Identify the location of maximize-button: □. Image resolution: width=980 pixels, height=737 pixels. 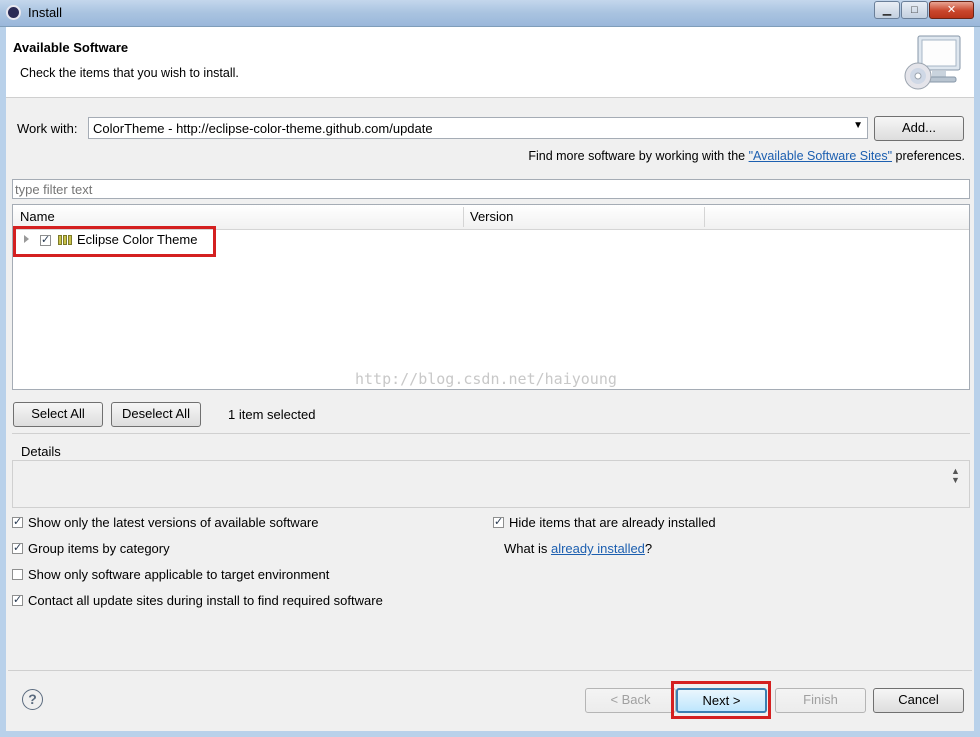
(914, 10).